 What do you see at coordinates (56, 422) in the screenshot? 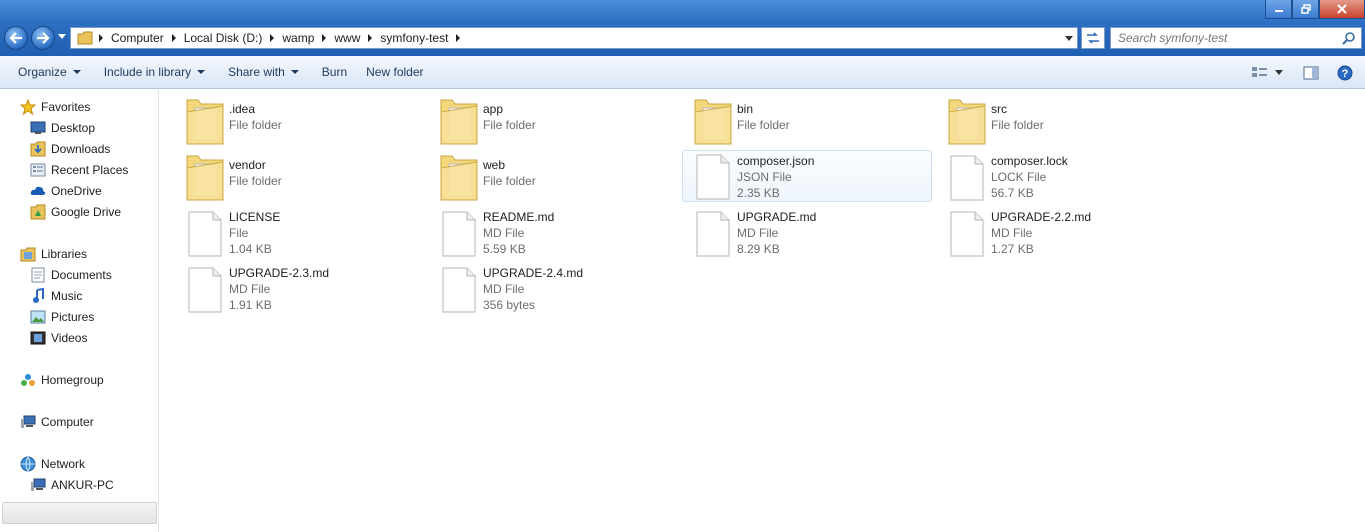
I see `nav-computer: Computer` at bounding box center [56, 422].